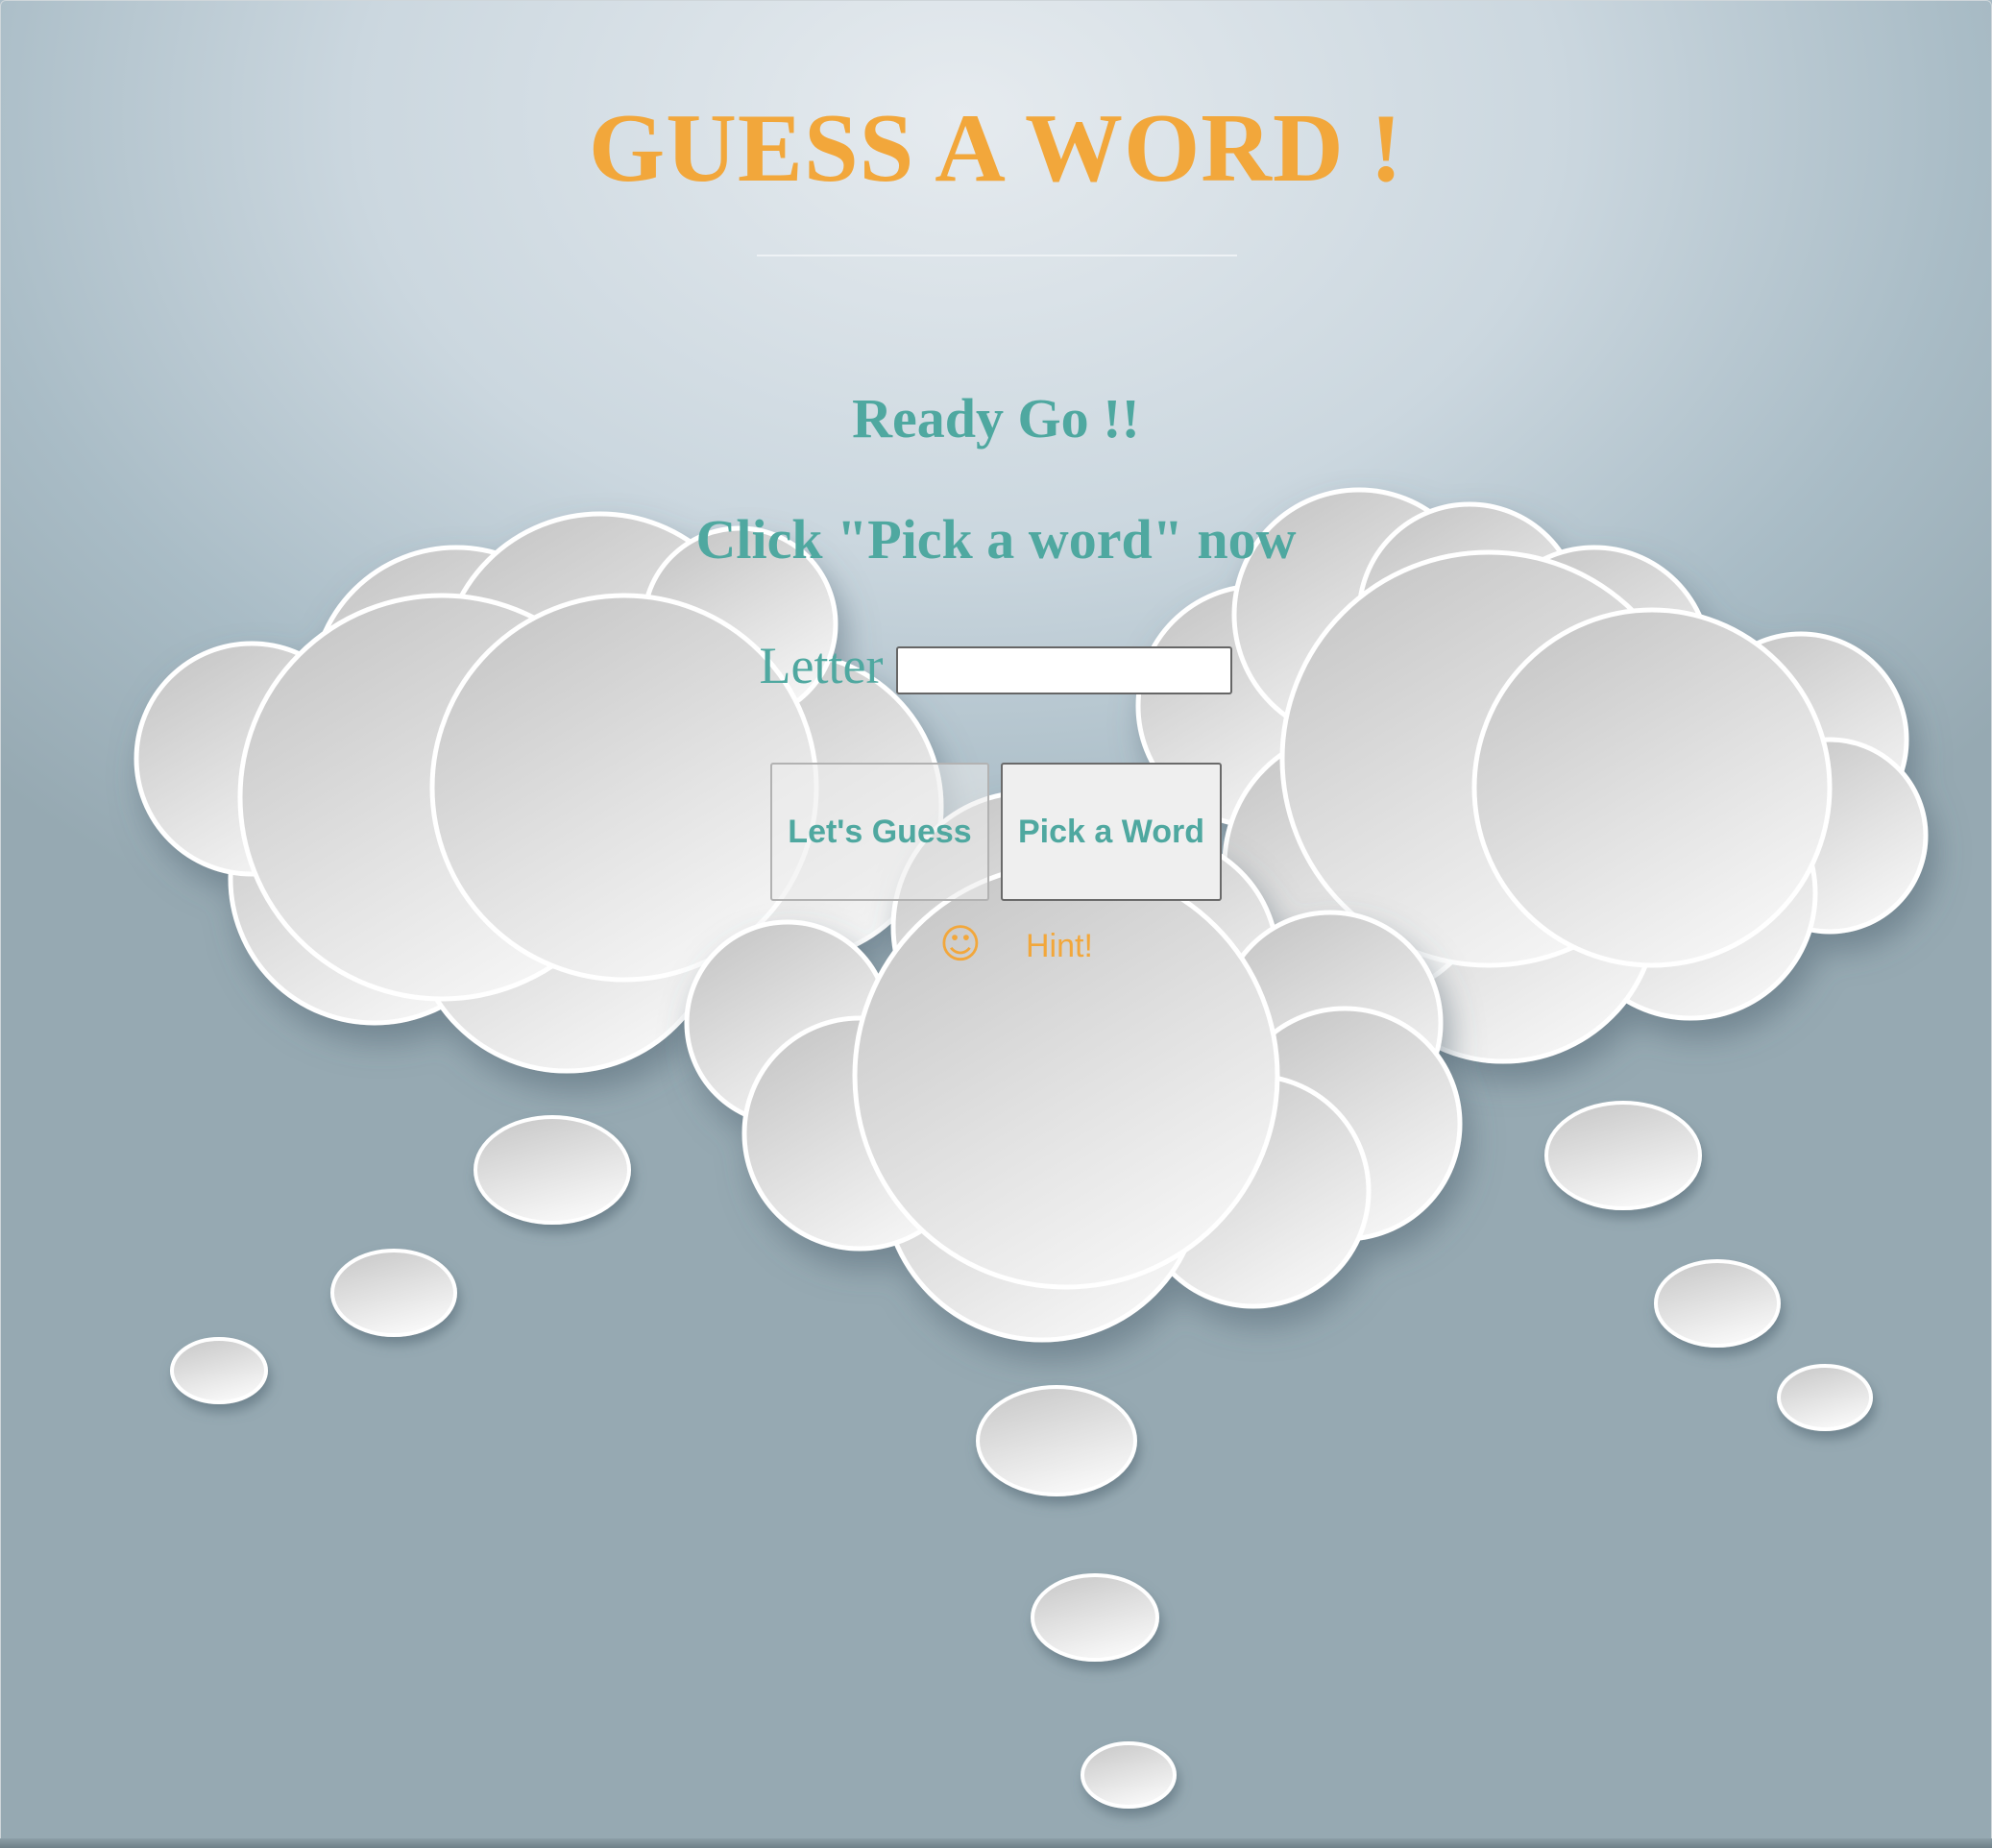 The width and height of the screenshot is (1992, 1848). Describe the element at coordinates (996, 148) in the screenshot. I see `page-title: GUESS A WORD !` at that location.